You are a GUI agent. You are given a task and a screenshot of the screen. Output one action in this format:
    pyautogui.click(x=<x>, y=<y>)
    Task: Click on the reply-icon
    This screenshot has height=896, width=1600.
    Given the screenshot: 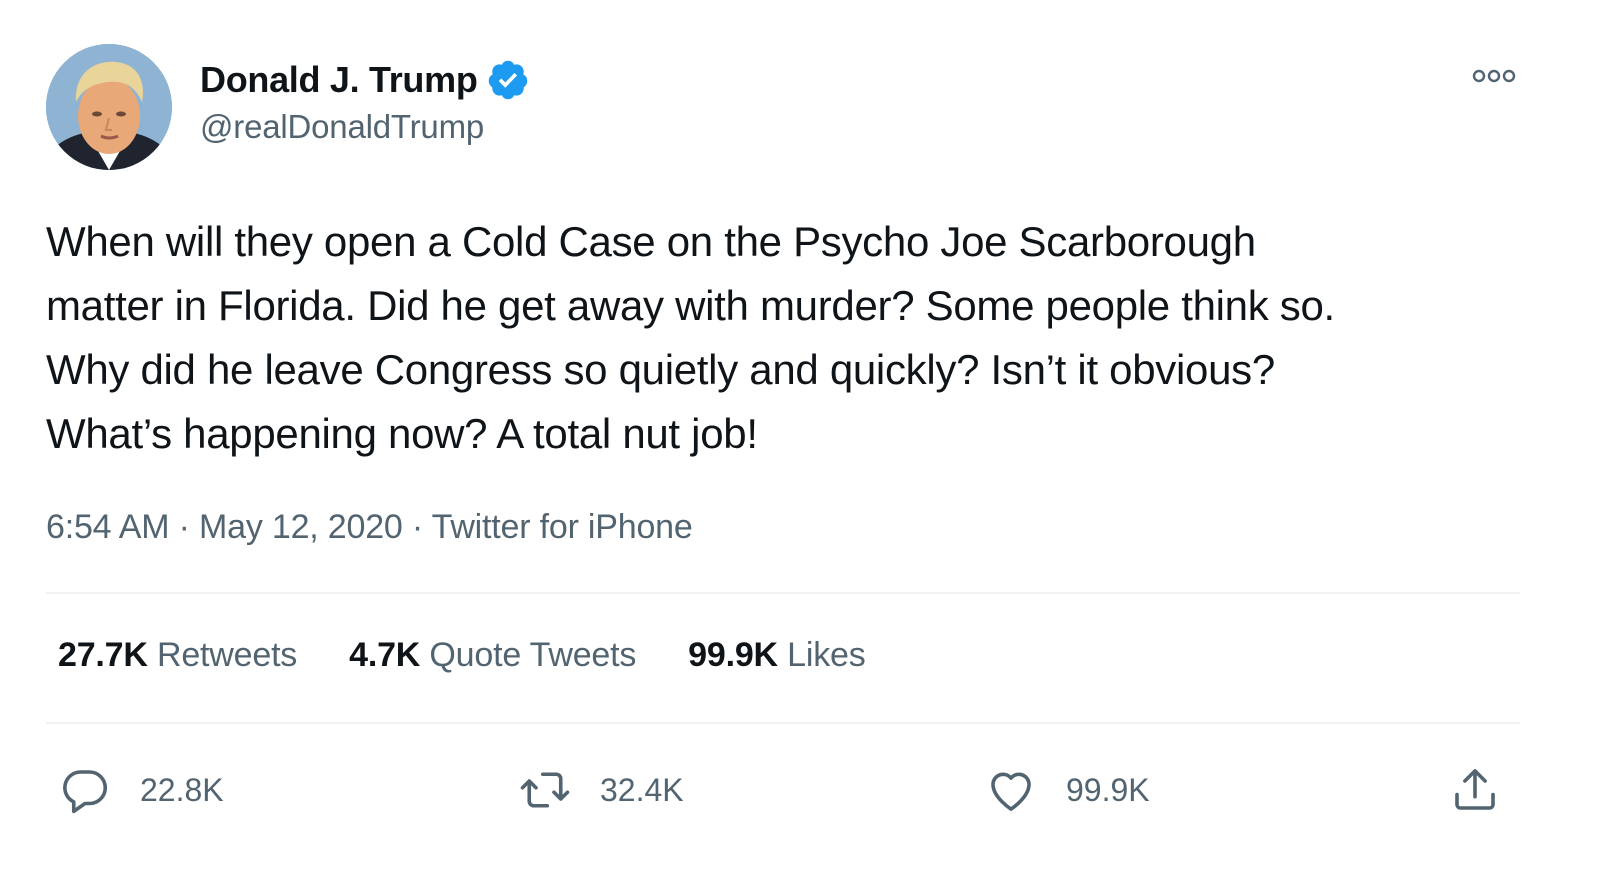 What is the action you would take?
    pyautogui.click(x=85, y=792)
    